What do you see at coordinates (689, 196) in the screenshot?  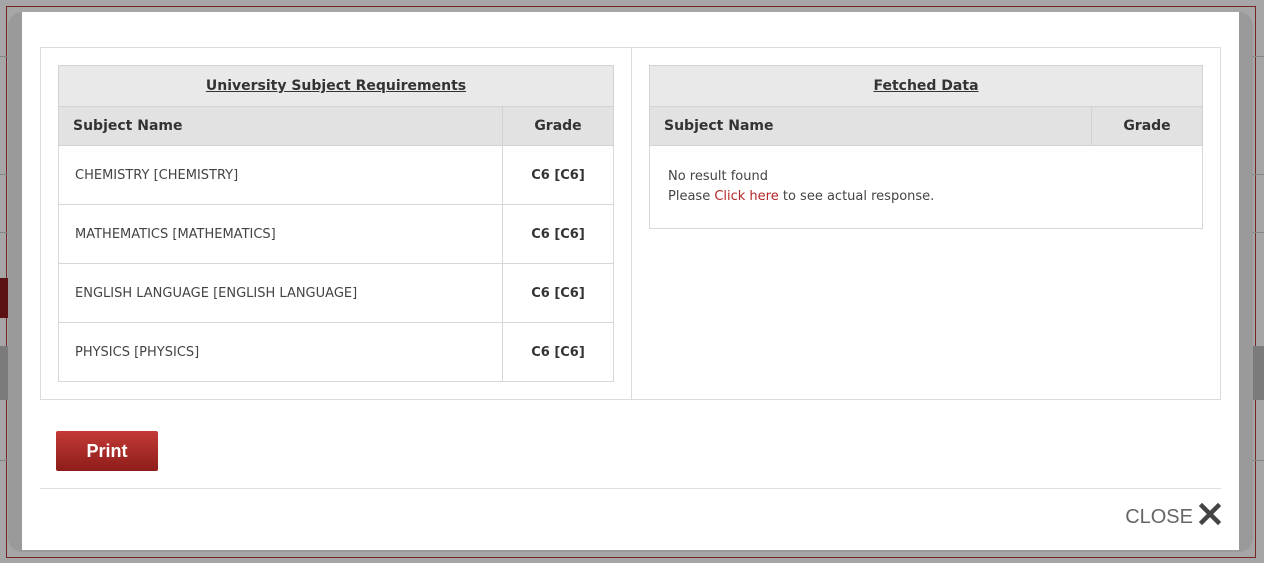 I see `please-text: Please` at bounding box center [689, 196].